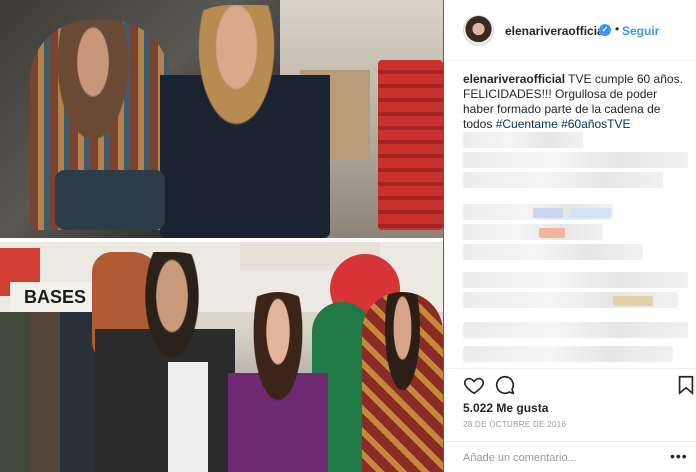 The width and height of the screenshot is (696, 472). Describe the element at coordinates (527, 124) in the screenshot. I see `hashtag-cuentame: #Cuentame` at that location.